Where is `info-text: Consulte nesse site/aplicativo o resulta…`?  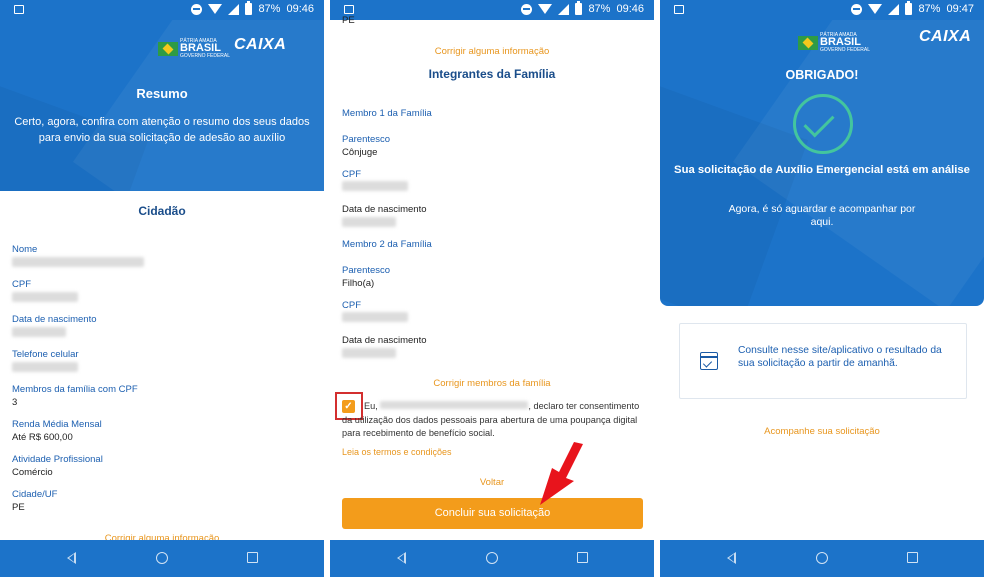
info-text: Consulte nesse site/aplicativo o resulta… is located at coordinates (840, 357).